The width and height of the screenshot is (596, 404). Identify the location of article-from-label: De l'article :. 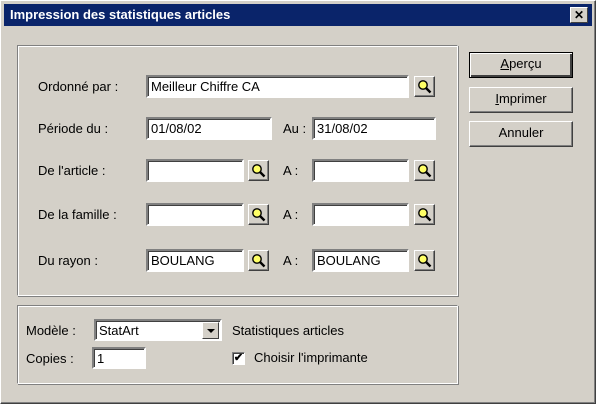
(72, 170).